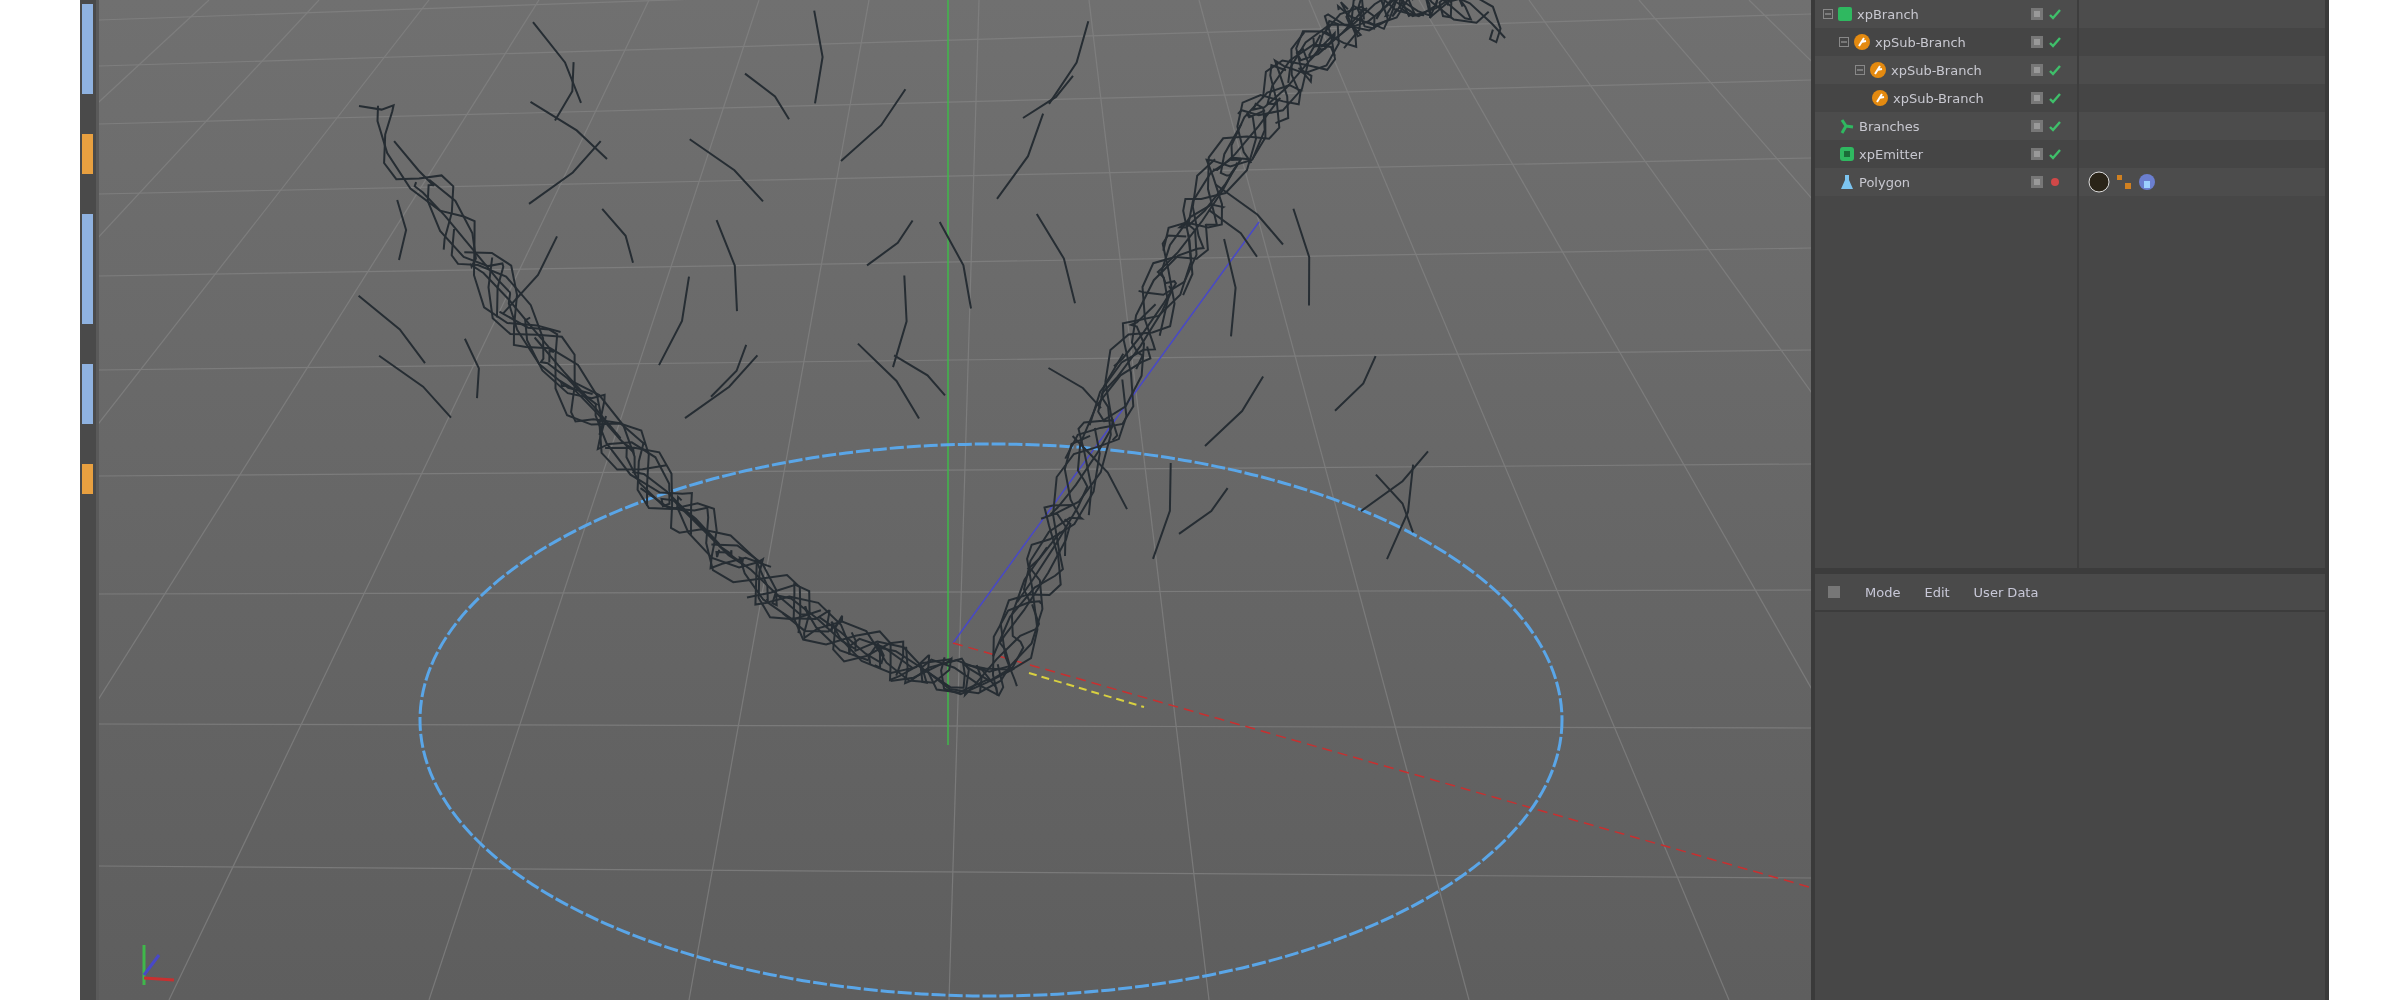 Image resolution: width=2400 pixels, height=1000 pixels. I want to click on menu-item: Mode, so click(1883, 592).